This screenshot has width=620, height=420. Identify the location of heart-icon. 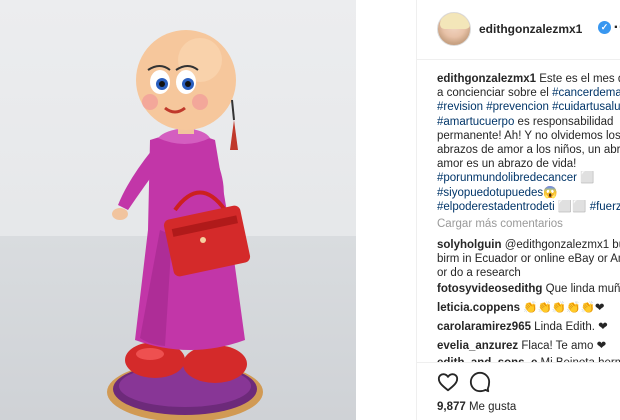
(448, 382).